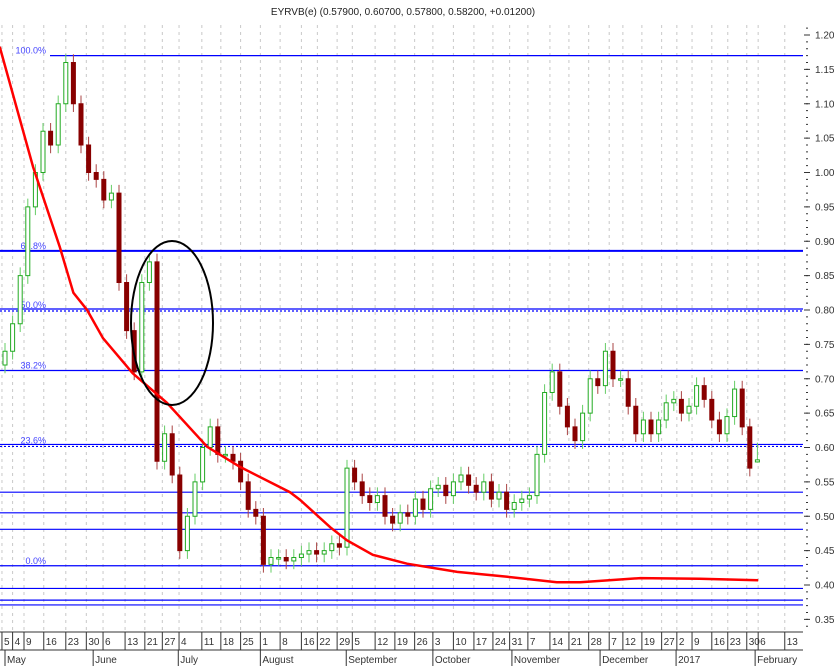 This screenshot has height=672, width=834. I want to click on y-tick-label: 0.35, so click(824, 620).